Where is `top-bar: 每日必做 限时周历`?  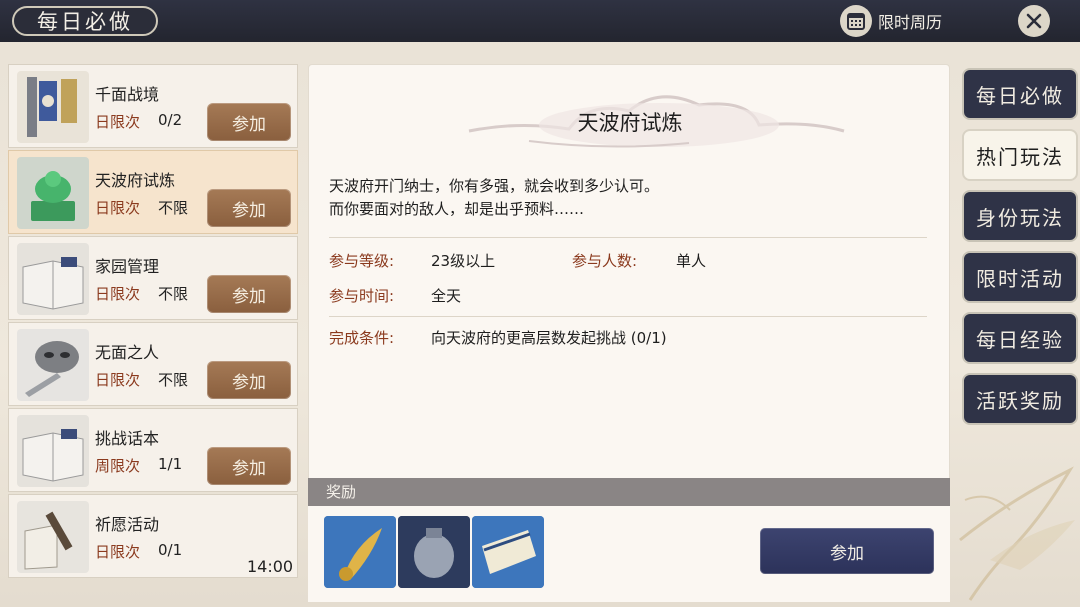
top-bar: 每日必做 限时周历 is located at coordinates (540, 21).